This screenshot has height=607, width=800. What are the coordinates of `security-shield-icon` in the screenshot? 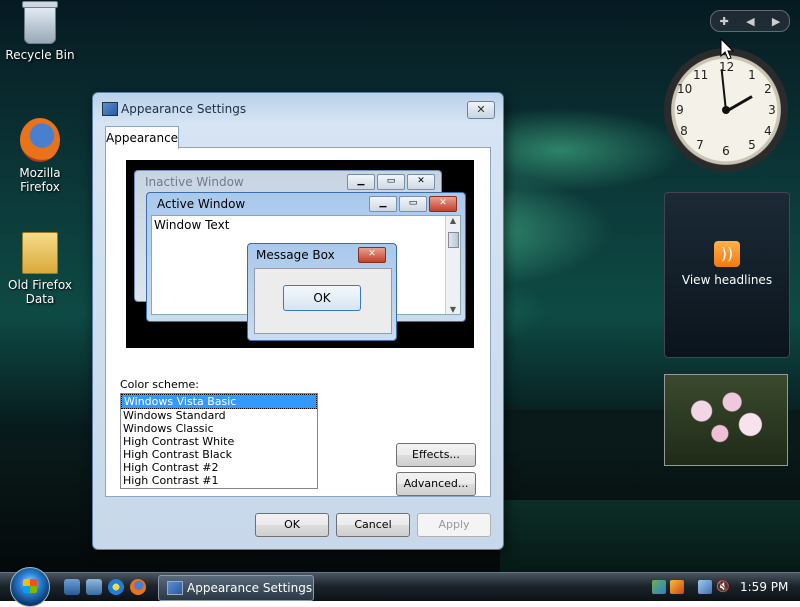 It's located at (677, 587).